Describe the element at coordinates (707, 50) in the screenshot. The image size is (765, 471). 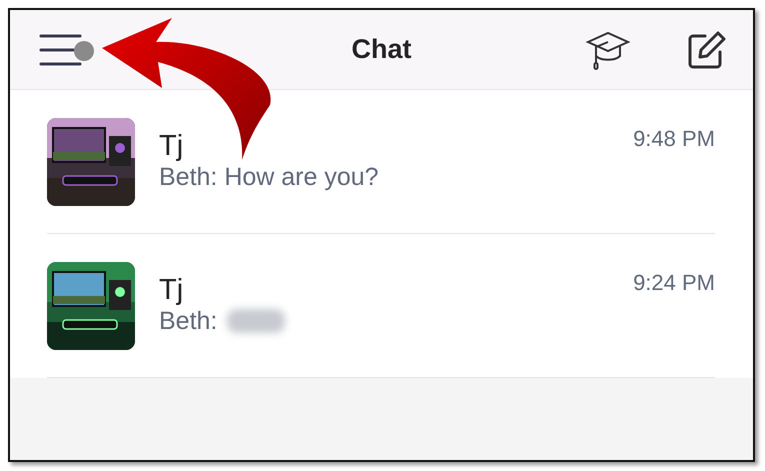
I see `compose-icon` at that location.